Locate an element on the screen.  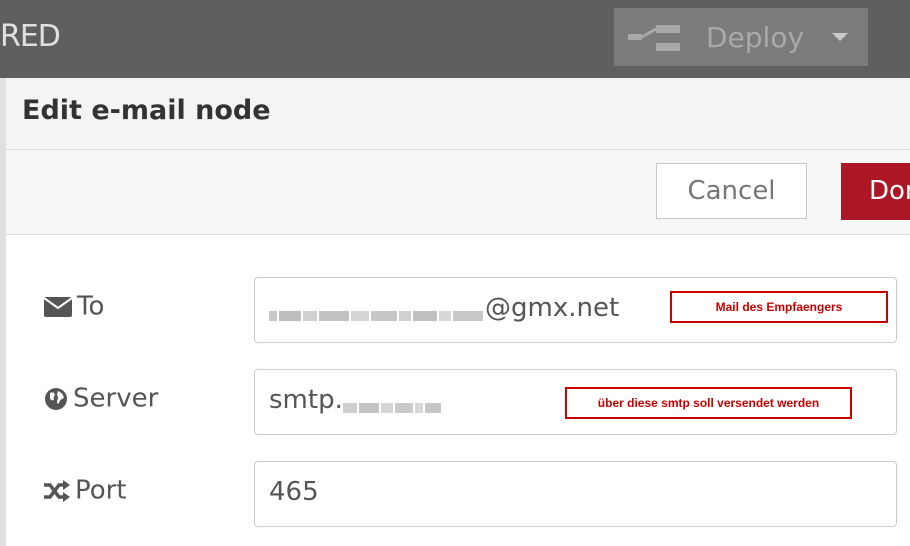
envelope-icon is located at coordinates (58, 306).